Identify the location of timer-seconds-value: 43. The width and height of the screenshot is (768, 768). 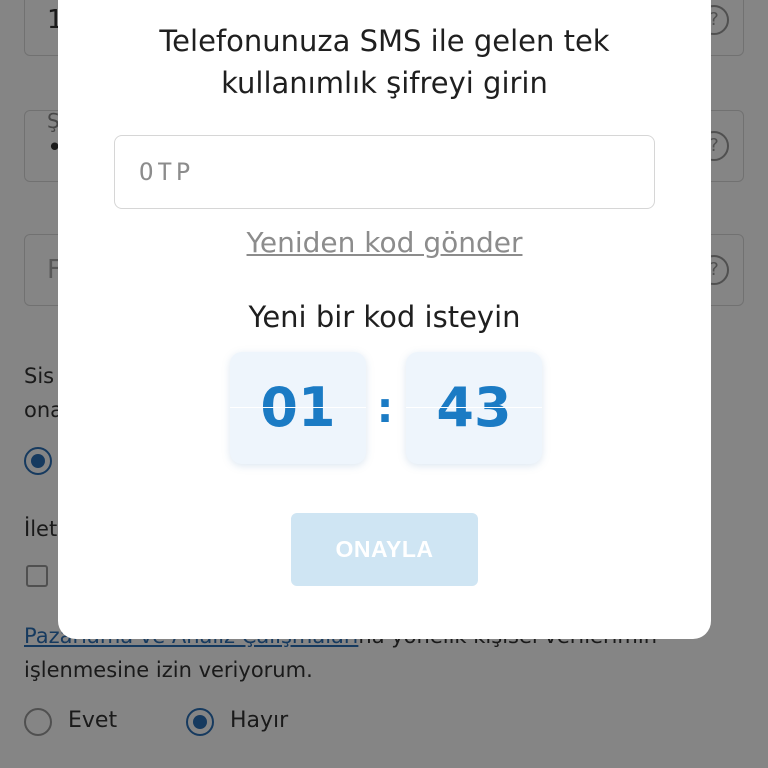
(474, 407).